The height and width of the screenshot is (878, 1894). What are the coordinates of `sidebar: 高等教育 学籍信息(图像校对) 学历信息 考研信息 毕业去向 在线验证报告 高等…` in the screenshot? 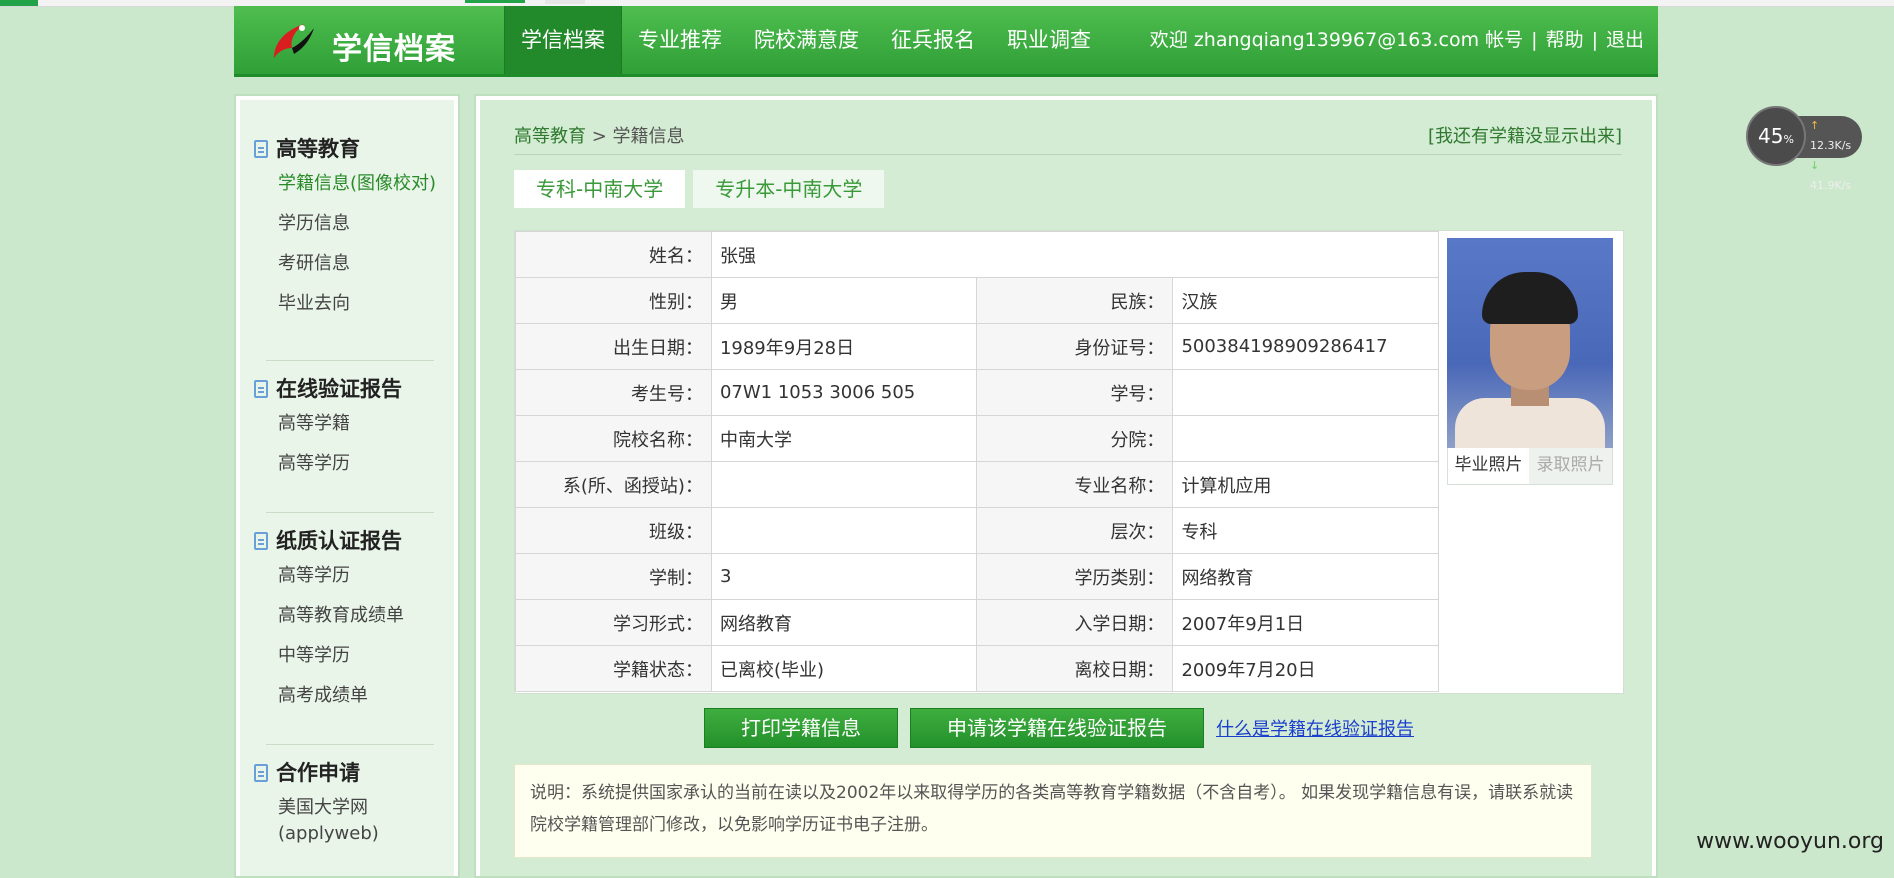 It's located at (347, 486).